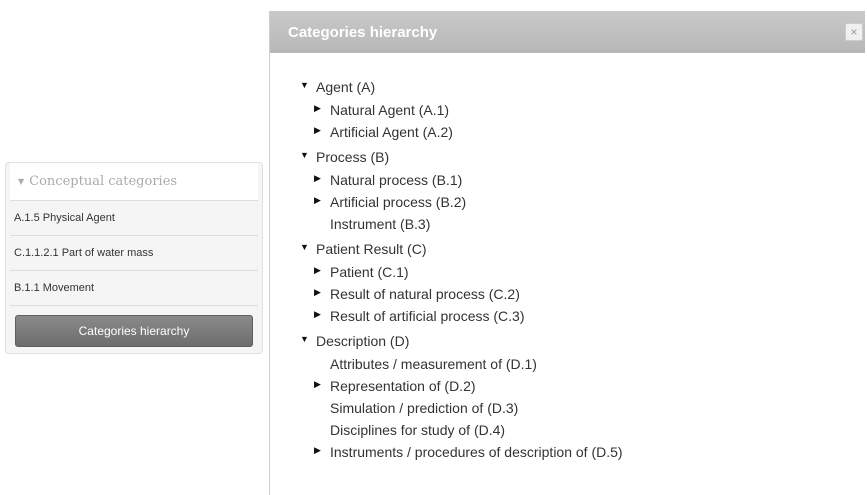  I want to click on tree-node: ▶ Result of artificial process (C.3), so click(461, 316).